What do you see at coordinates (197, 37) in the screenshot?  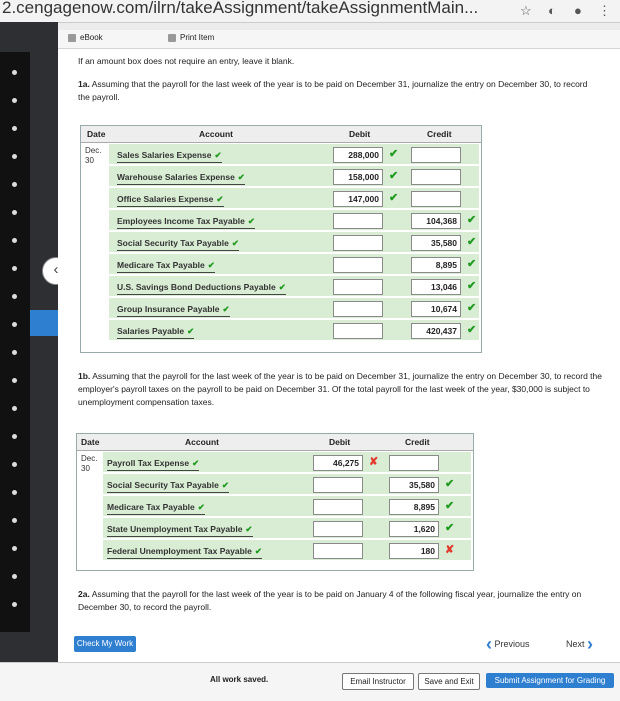 I see `tab-print-label: Print Item` at bounding box center [197, 37].